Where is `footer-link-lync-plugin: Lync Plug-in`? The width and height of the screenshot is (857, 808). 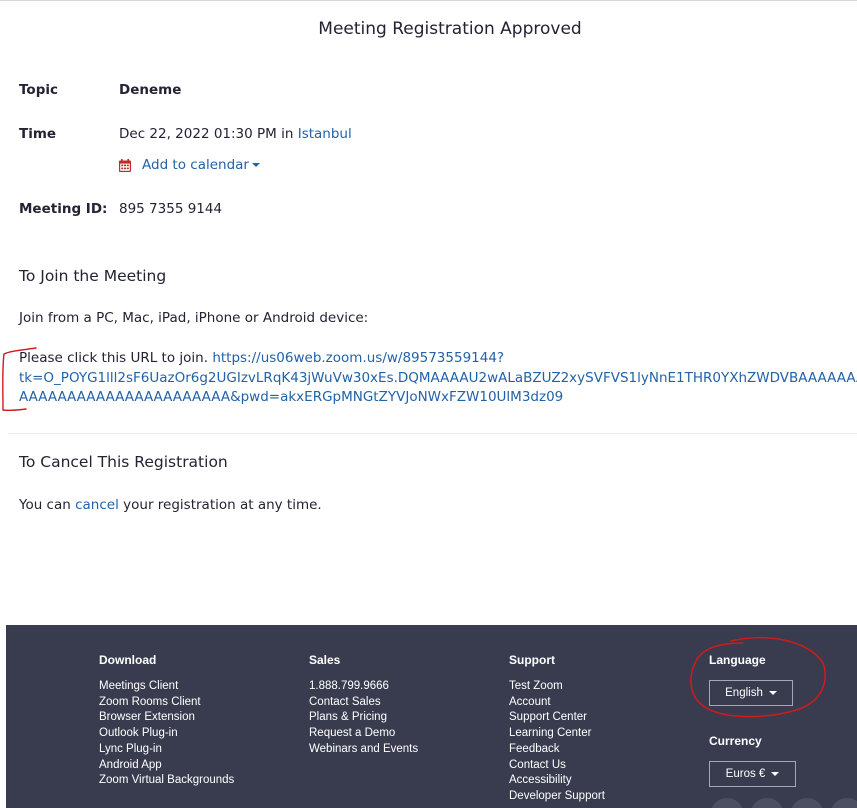
footer-link-lync-plugin: Lync Plug-in is located at coordinates (166, 750).